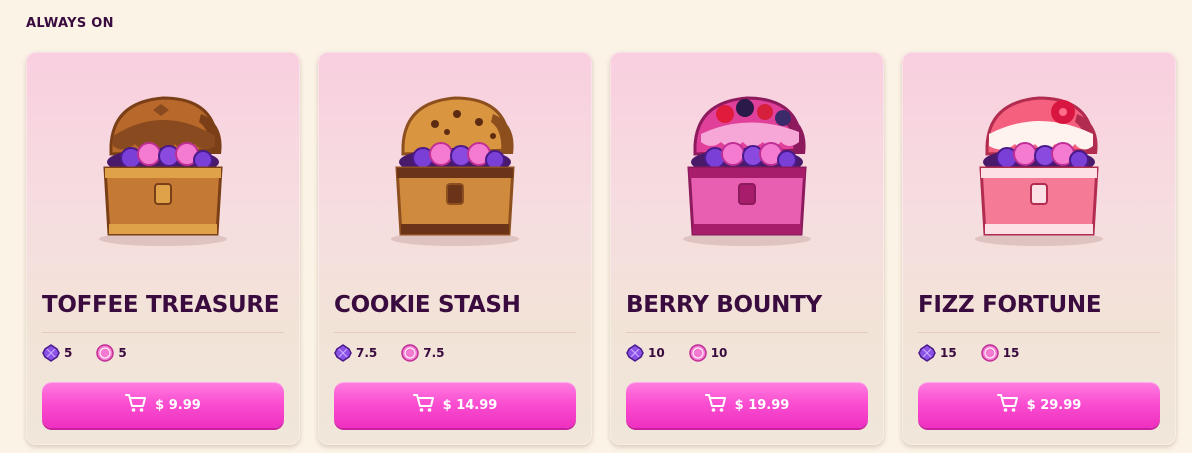  What do you see at coordinates (434, 353) in the screenshot?
I see `coin-amount: 7.5` at bounding box center [434, 353].